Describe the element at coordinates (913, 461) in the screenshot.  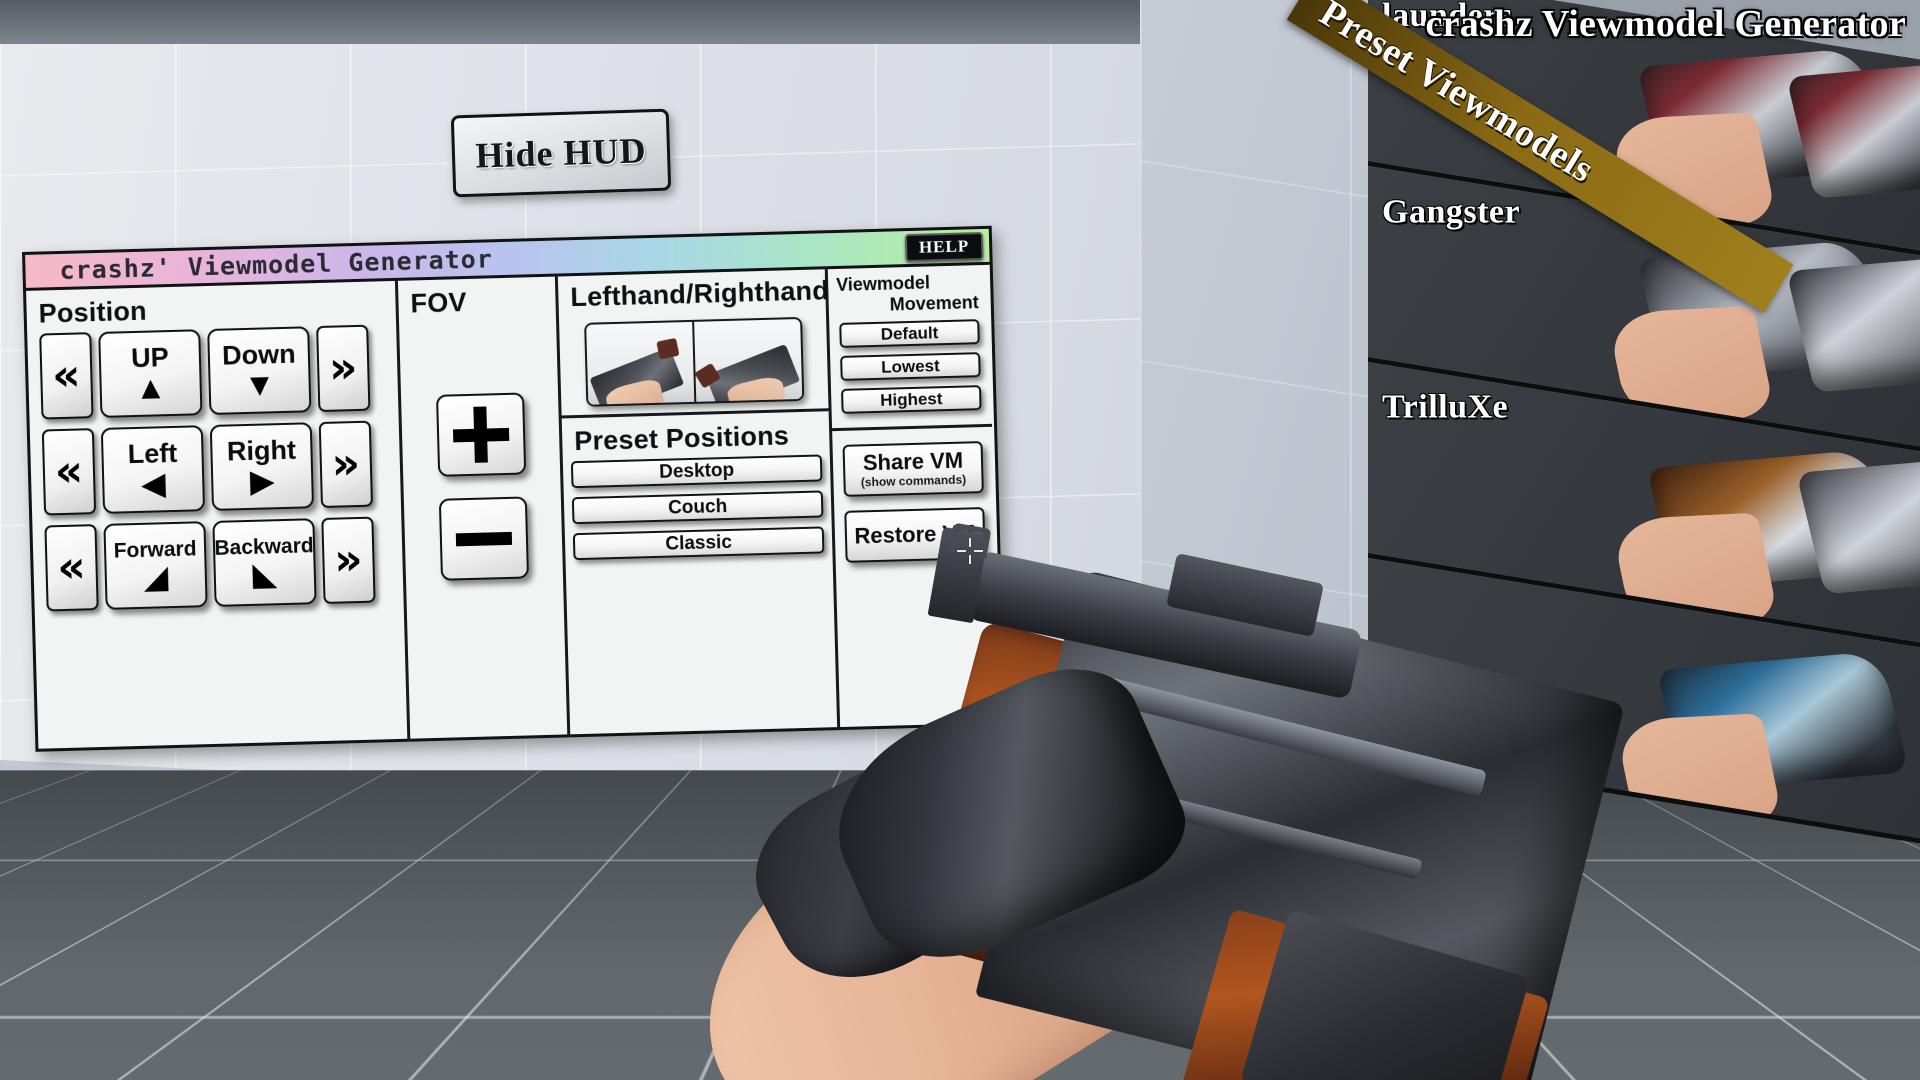
I see `share-vm-label: Share VM` at that location.